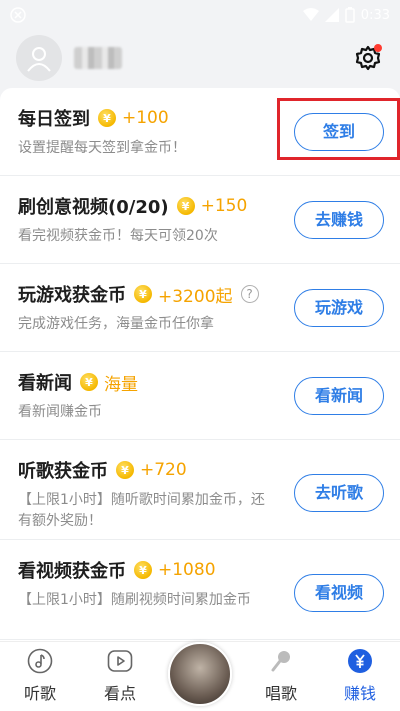 This screenshot has width=400, height=711. I want to click on task-reward: +3200起, so click(195, 296).